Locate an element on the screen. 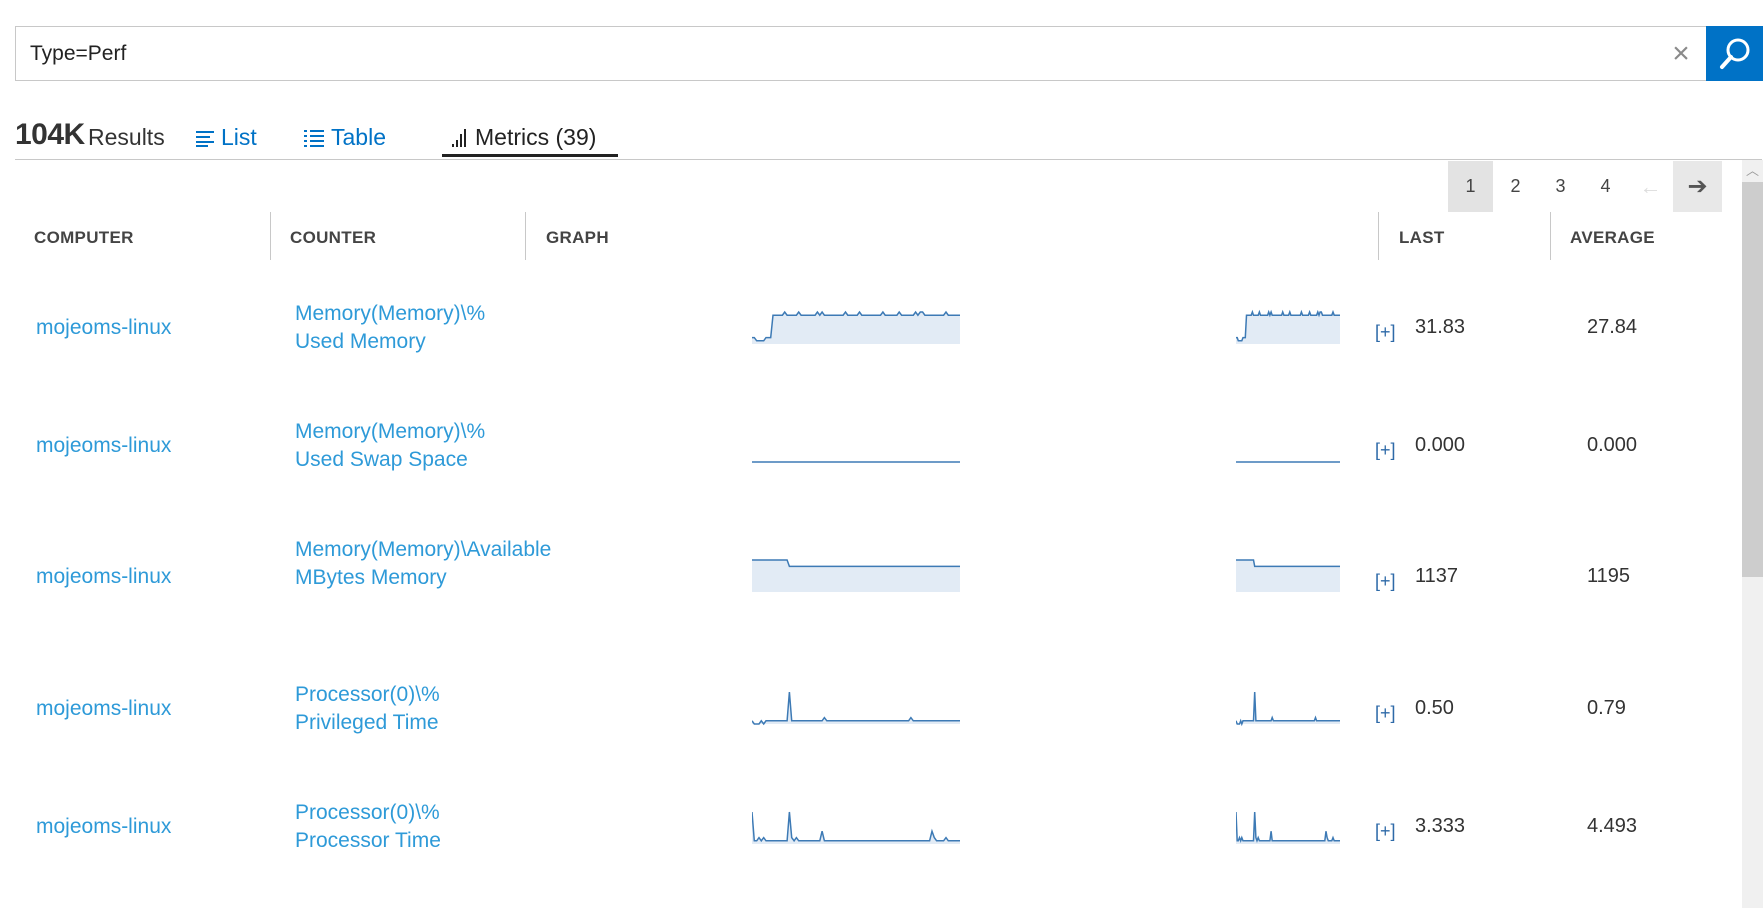 The image size is (1763, 908). pager: 1 2 3 4 ← ➔ is located at coordinates (1585, 186).